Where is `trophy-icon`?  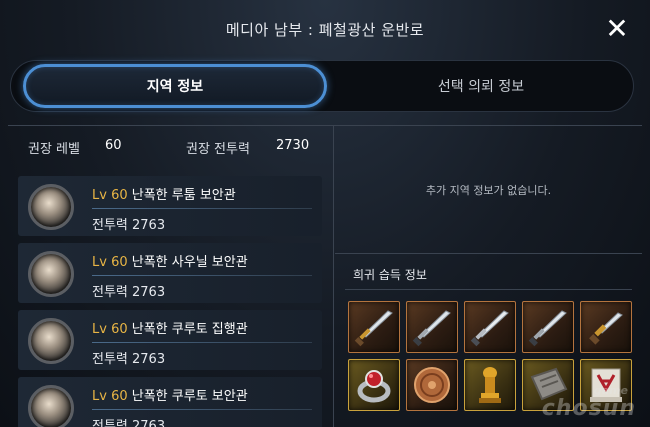 trophy-icon is located at coordinates (490, 385).